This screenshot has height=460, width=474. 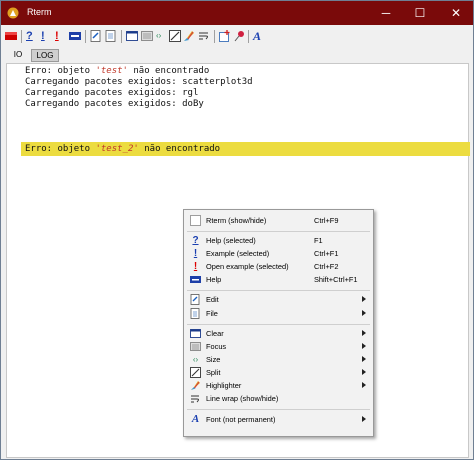 What do you see at coordinates (278, 221) in the screenshot?
I see `menu-item-rterm: Rterm (show/hide) Ctrl+F9` at bounding box center [278, 221].